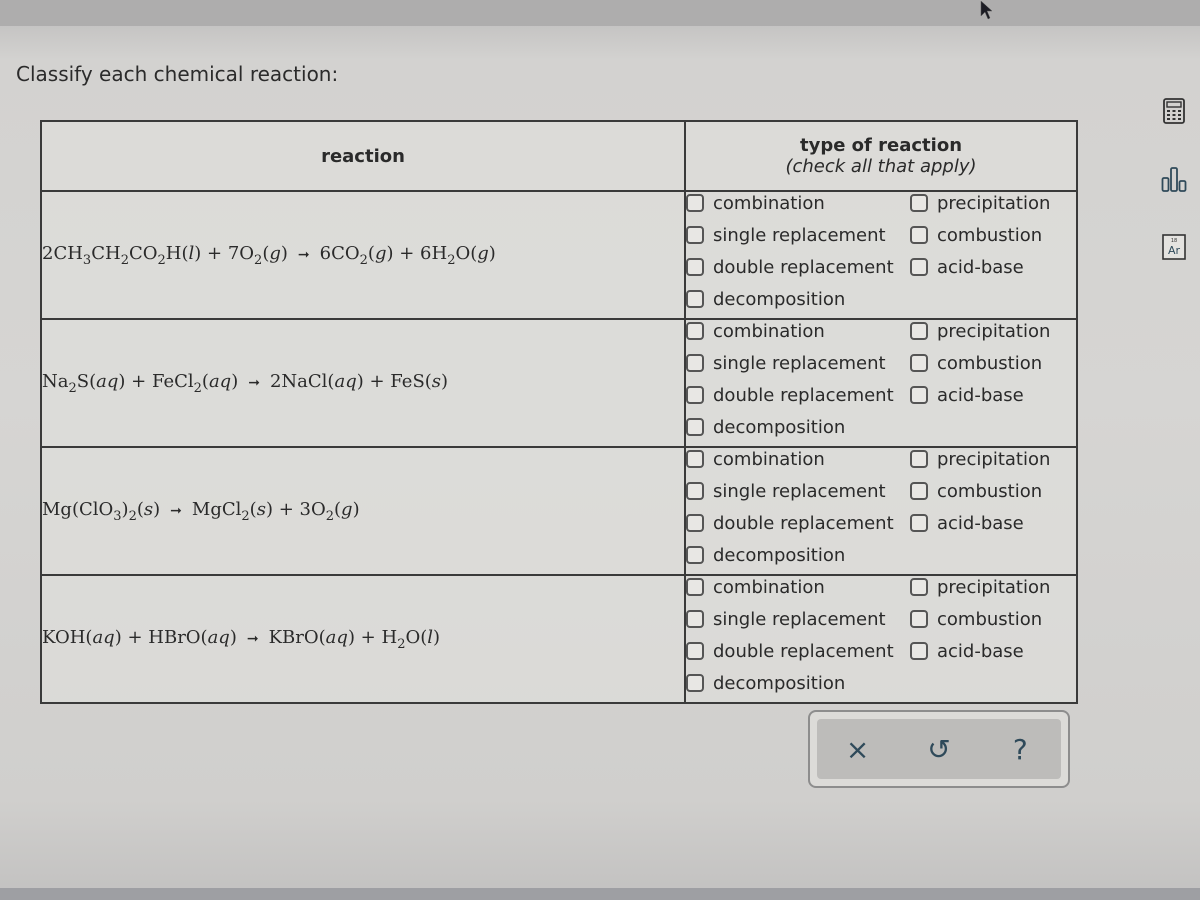  What do you see at coordinates (881, 166) in the screenshot?
I see `header-type-note: (check all that apply)` at bounding box center [881, 166].